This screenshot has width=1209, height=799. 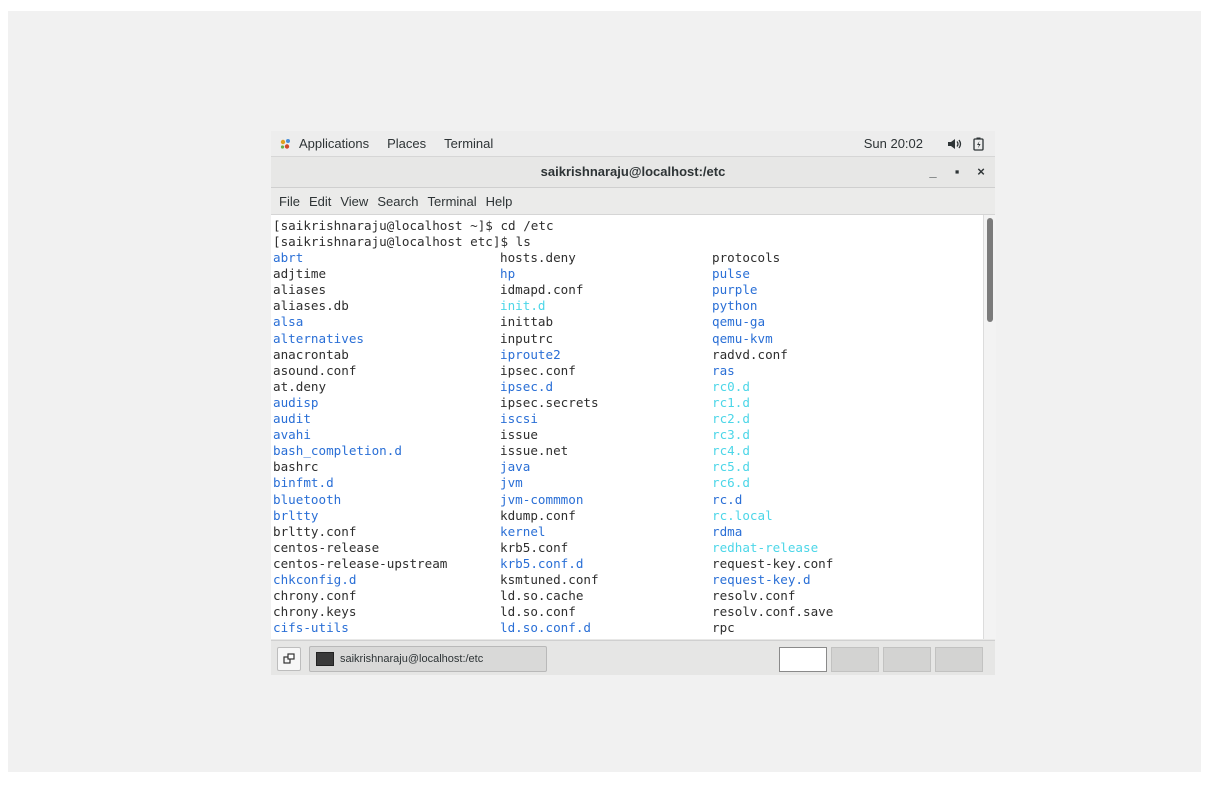 I want to click on ls-entry-file: idmapd.conf, so click(x=542, y=290).